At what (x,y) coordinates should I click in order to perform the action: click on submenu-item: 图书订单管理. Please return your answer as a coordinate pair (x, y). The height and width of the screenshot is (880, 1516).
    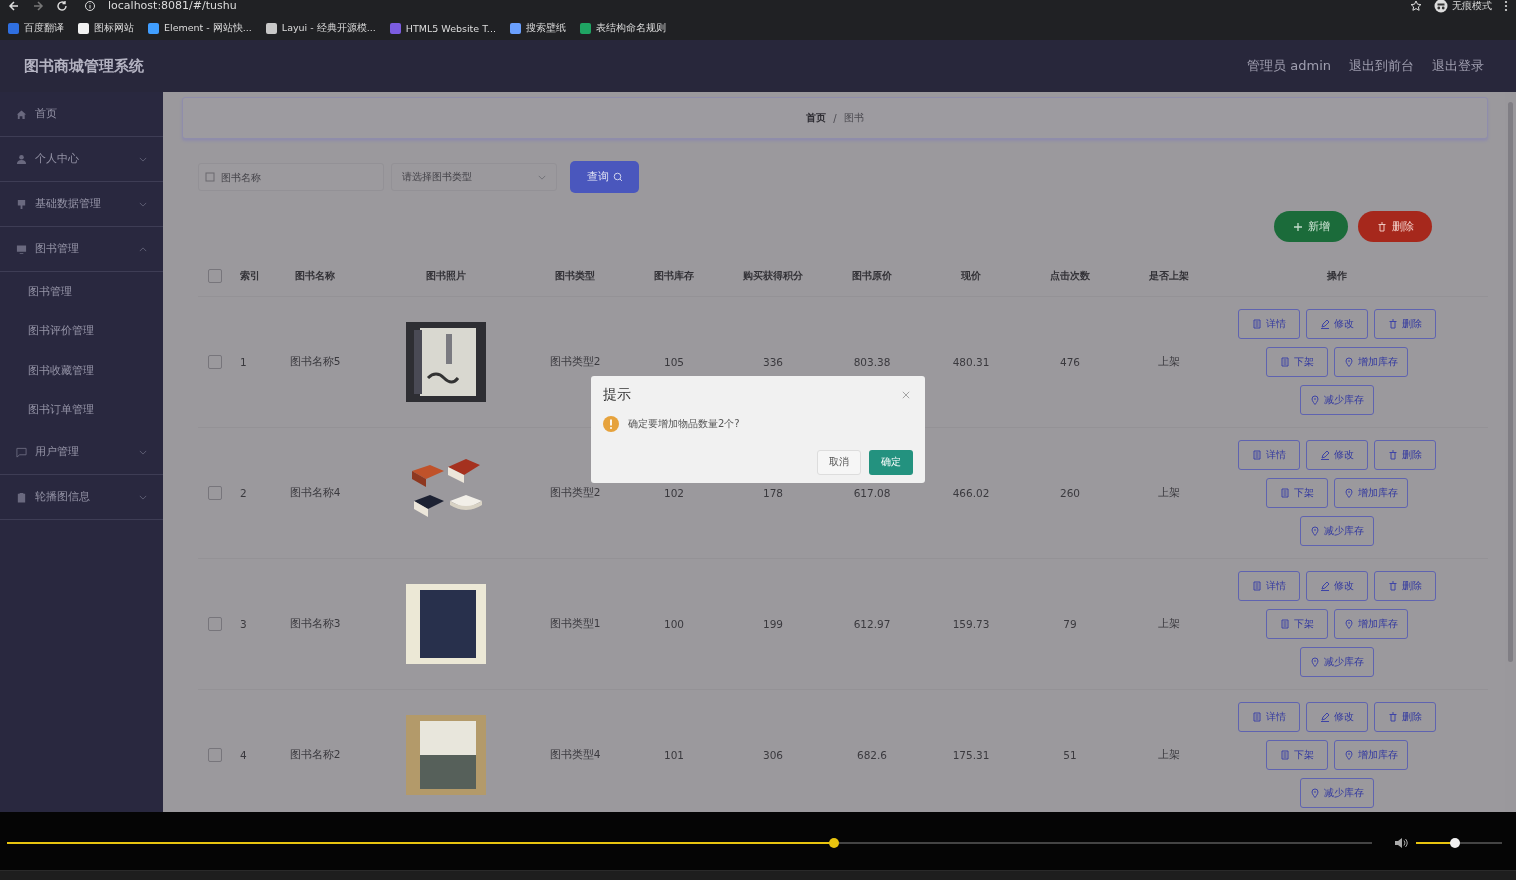
    Looking at the image, I should click on (81, 410).